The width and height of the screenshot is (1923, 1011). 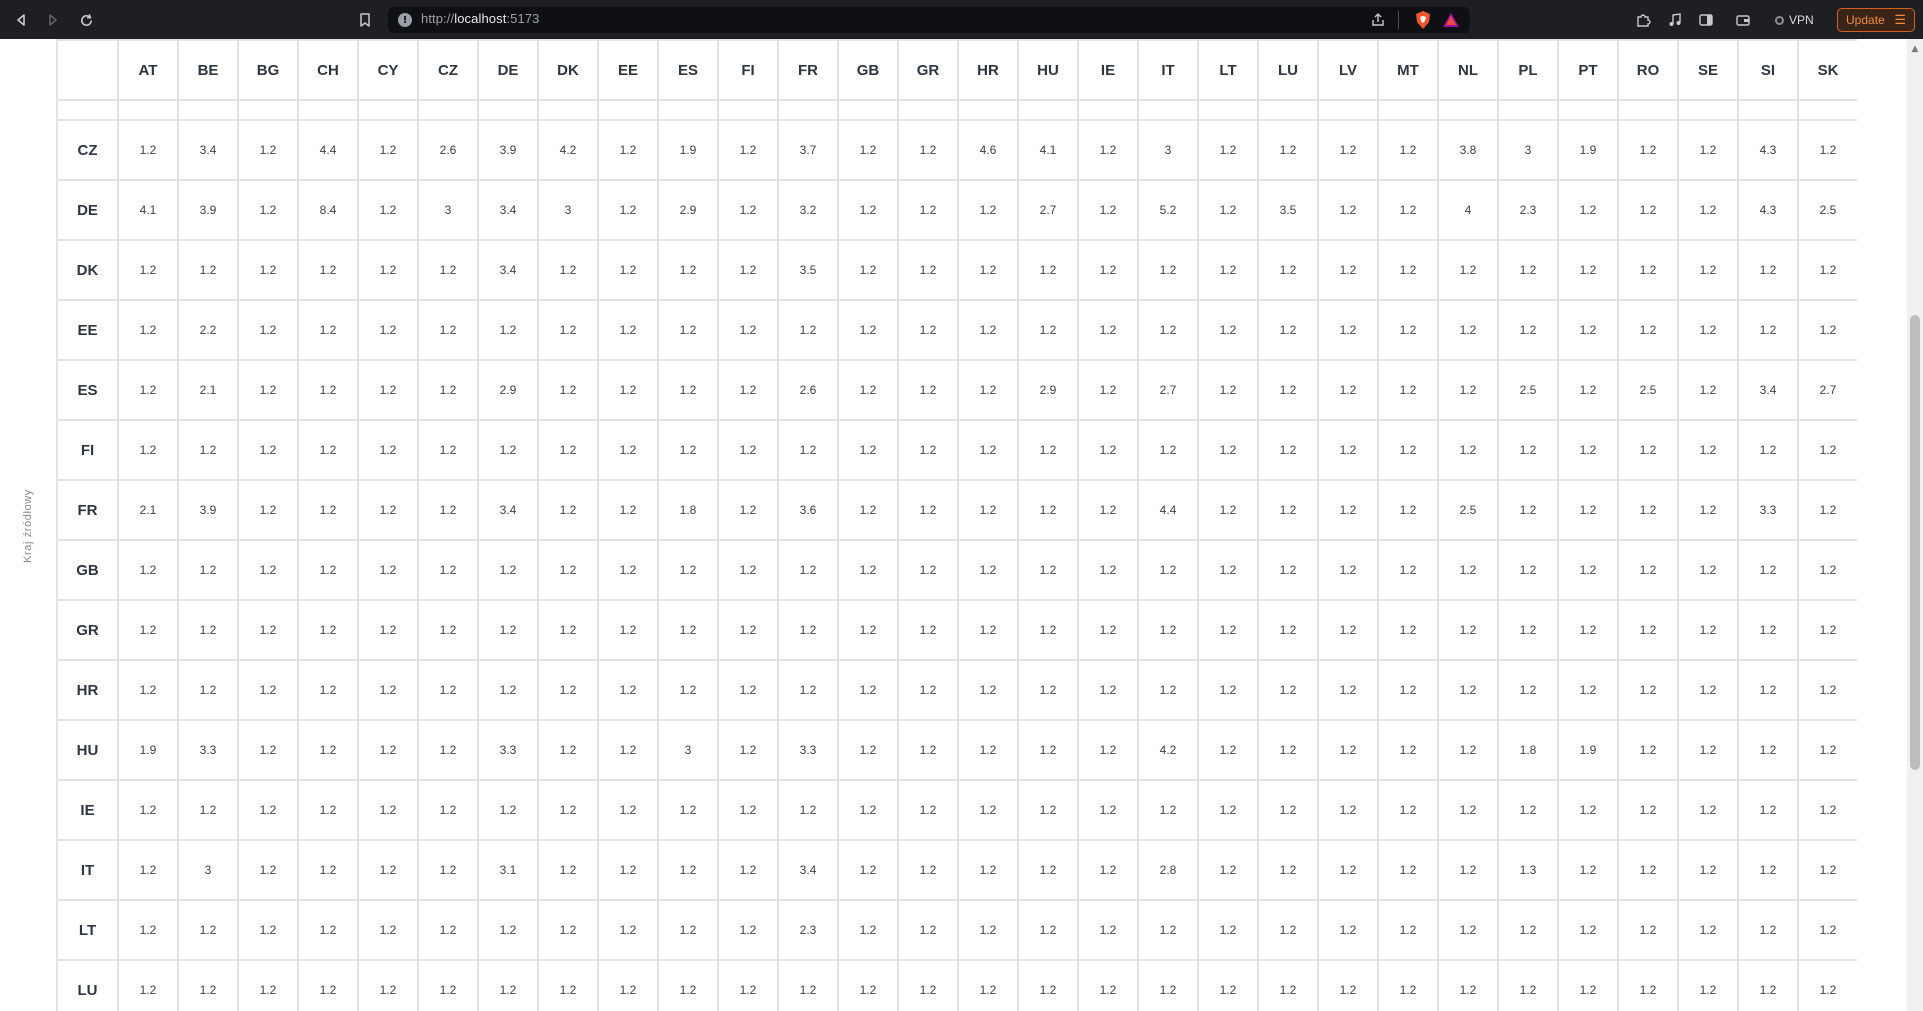 I want to click on table-cell: 3.2, so click(x=808, y=210).